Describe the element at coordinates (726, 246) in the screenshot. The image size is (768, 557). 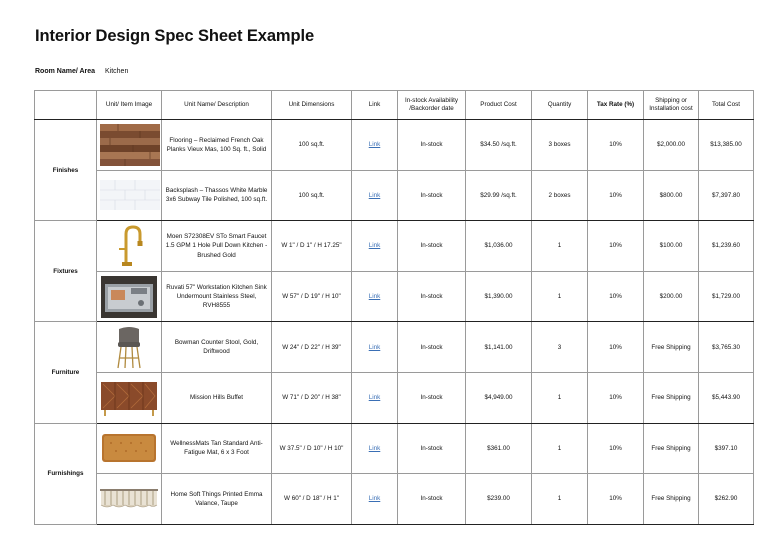
I see `item-total: $1,239.60` at that location.